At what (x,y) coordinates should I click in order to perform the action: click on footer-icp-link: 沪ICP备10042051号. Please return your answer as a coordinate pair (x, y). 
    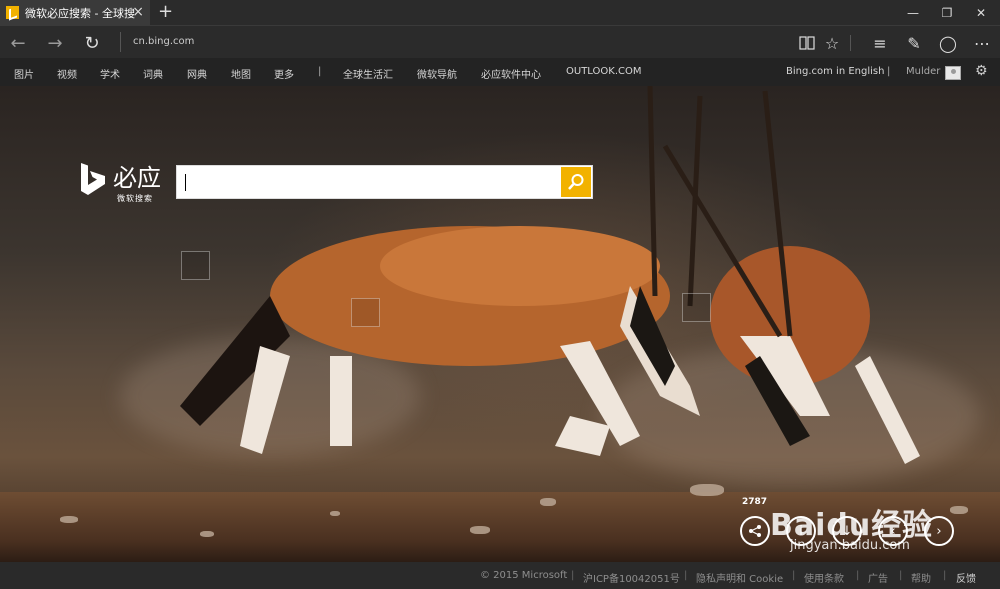
    Looking at the image, I should click on (631, 577).